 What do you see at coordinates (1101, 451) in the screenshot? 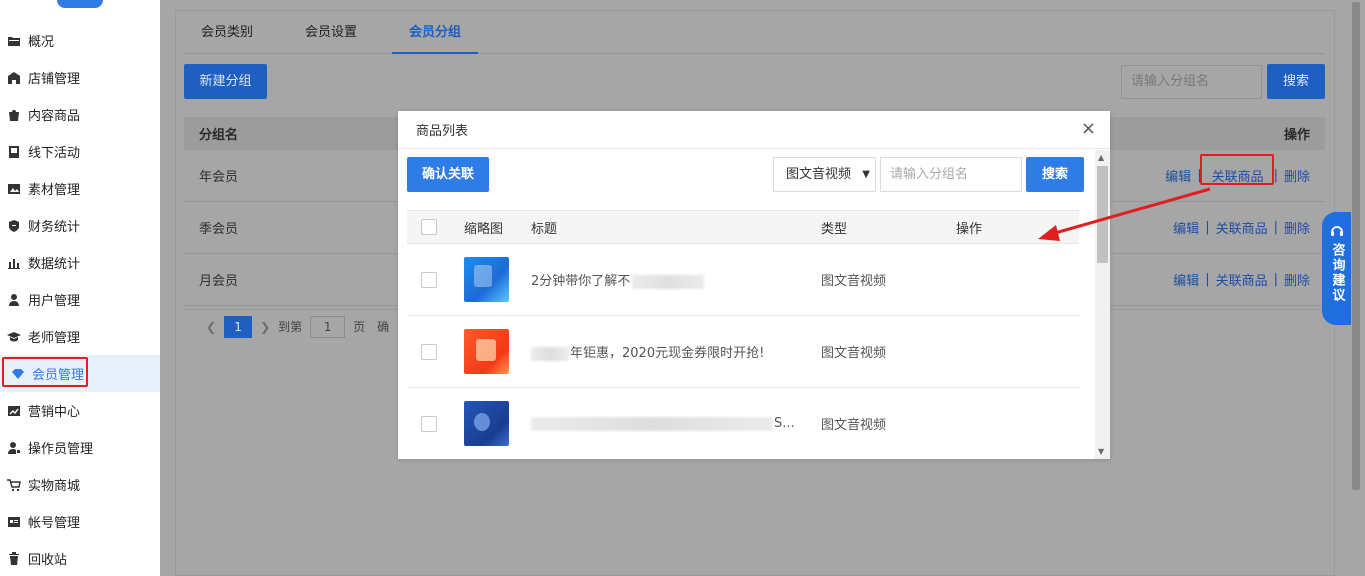
I see `scroll-down-icon: ▼` at bounding box center [1101, 451].